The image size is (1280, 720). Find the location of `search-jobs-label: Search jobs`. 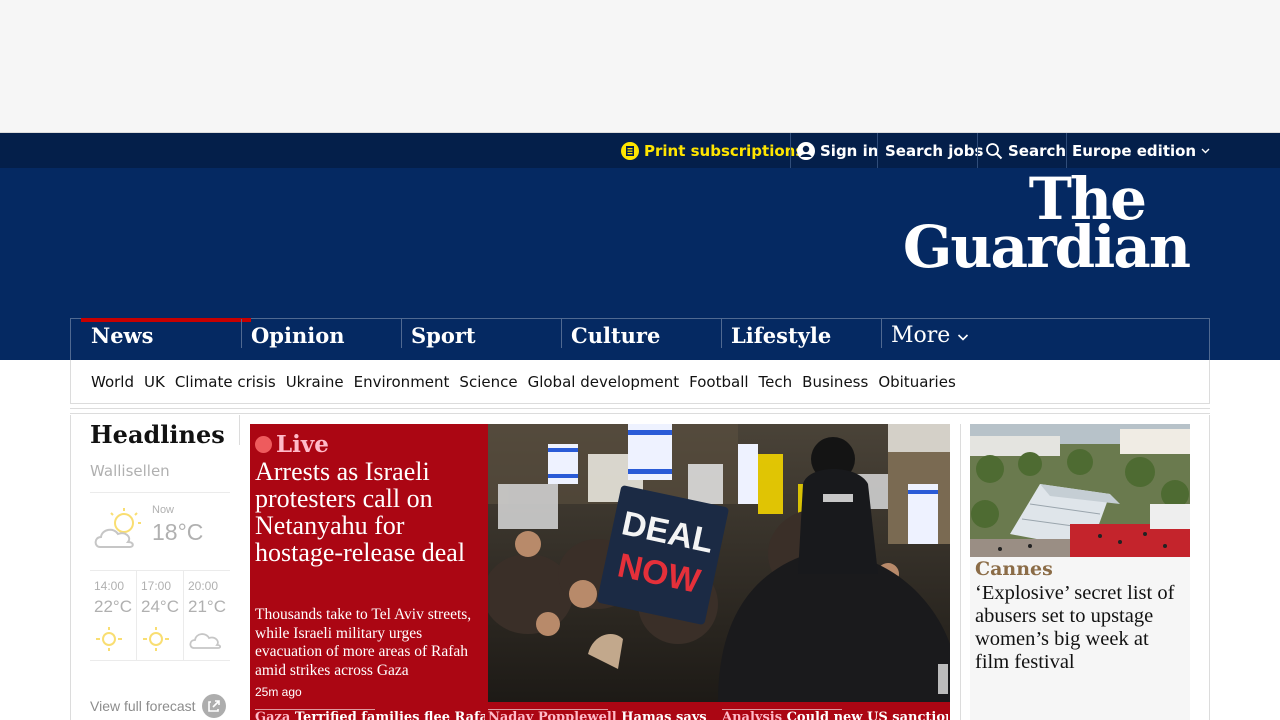

search-jobs-label: Search jobs is located at coordinates (934, 150).